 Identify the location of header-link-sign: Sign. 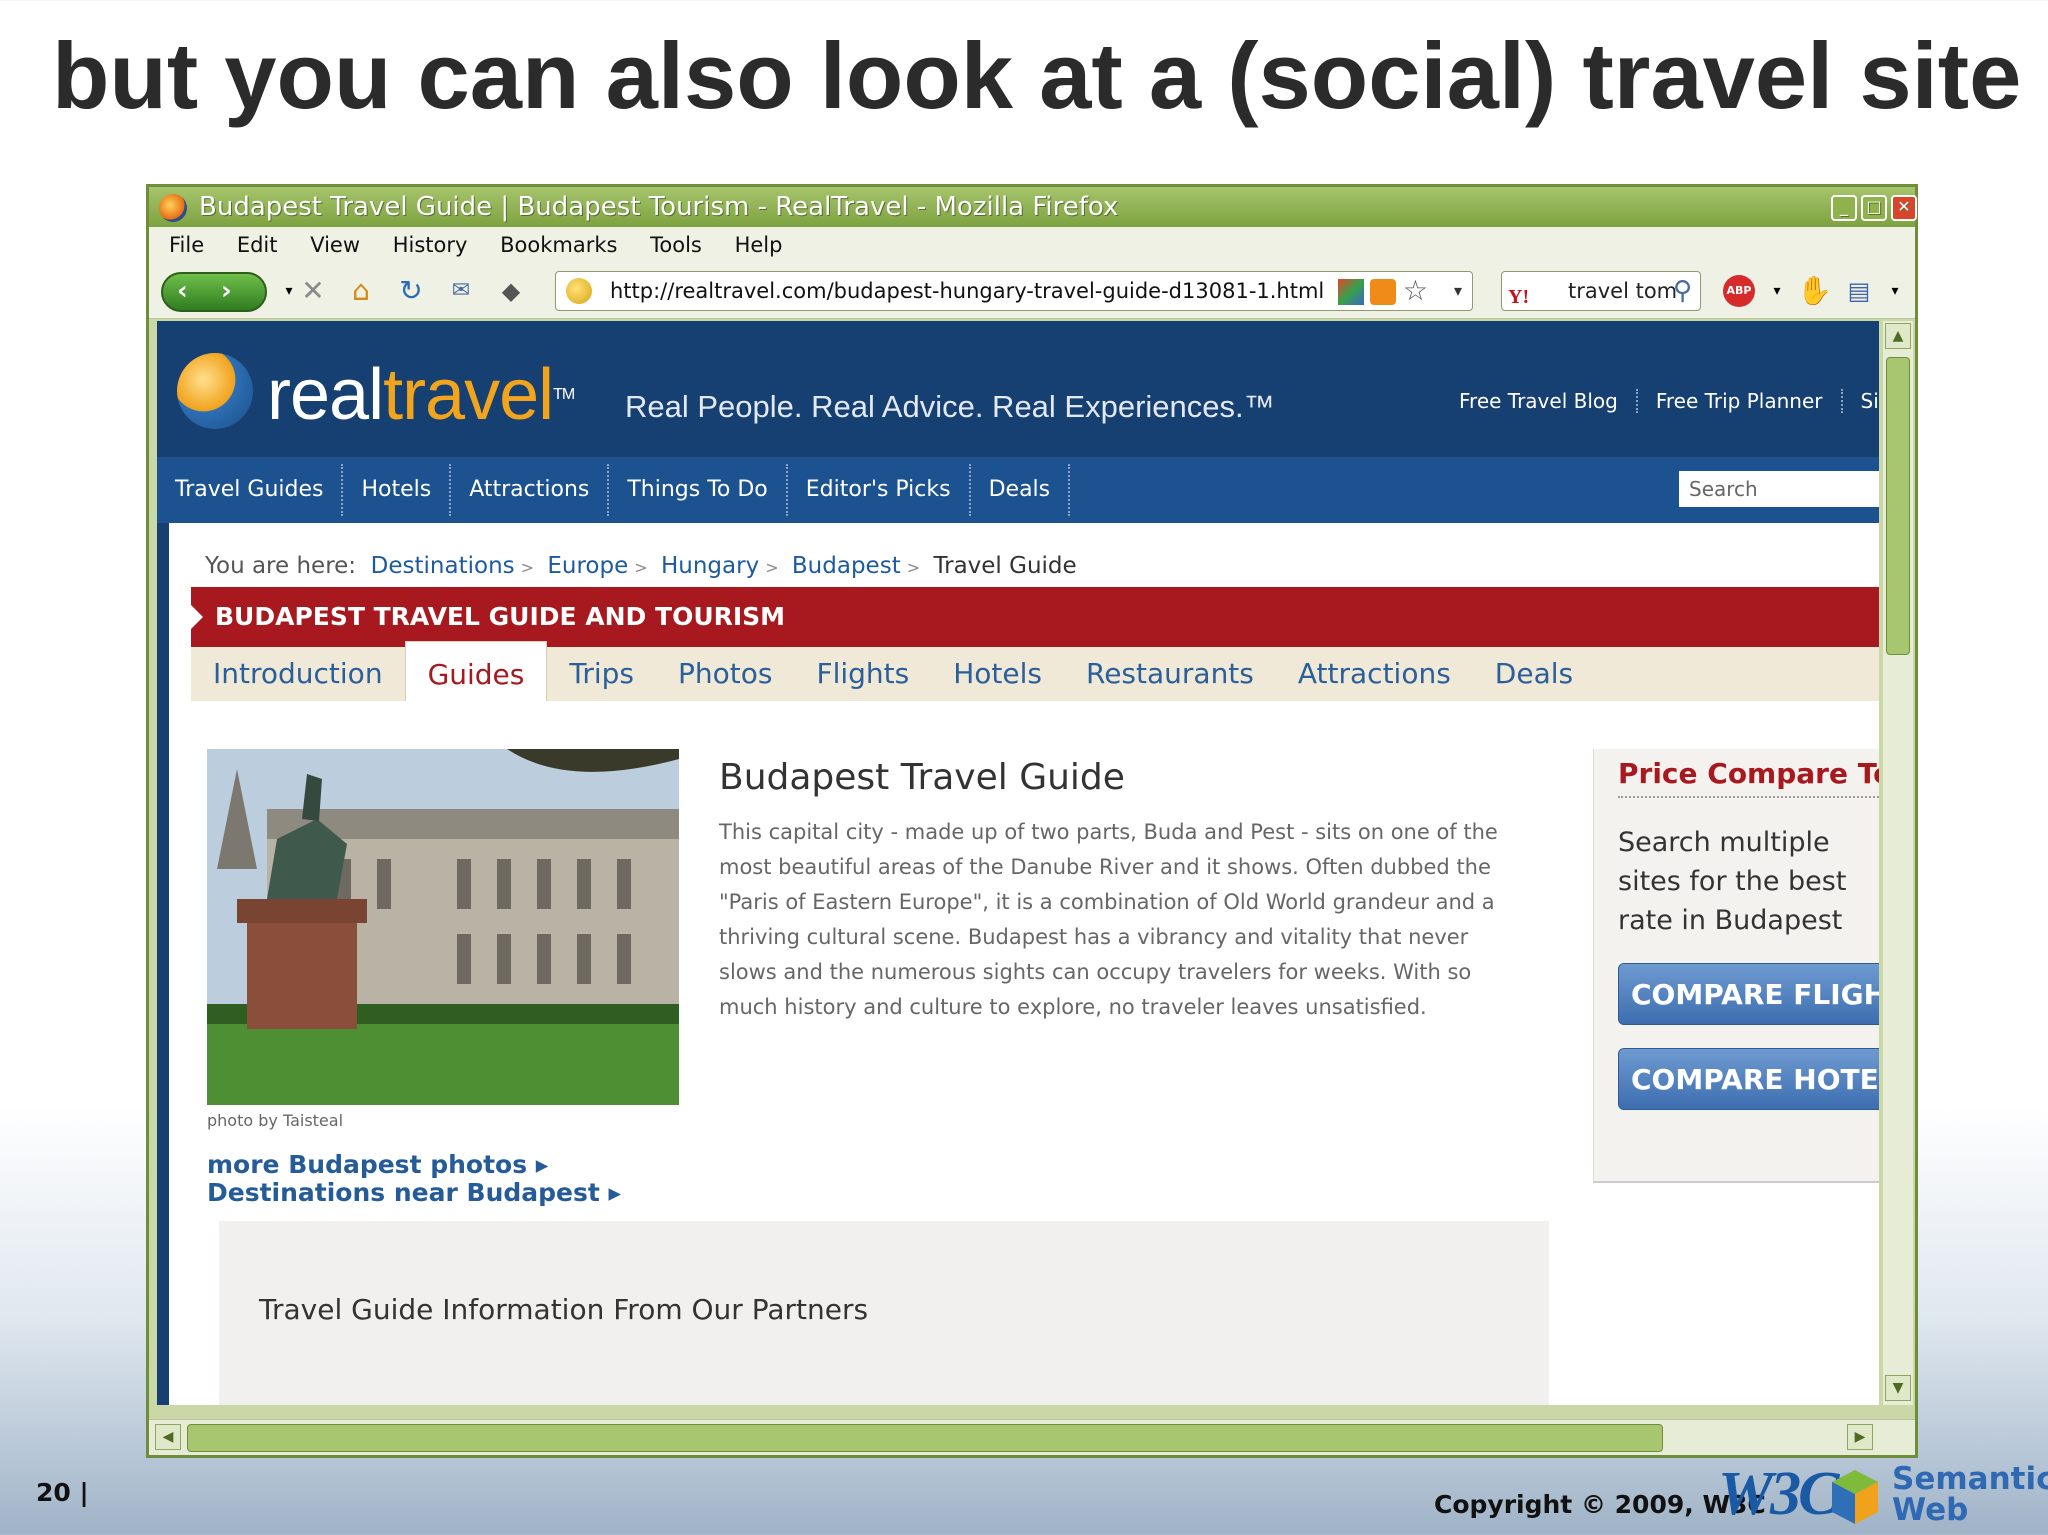
(1861, 401).